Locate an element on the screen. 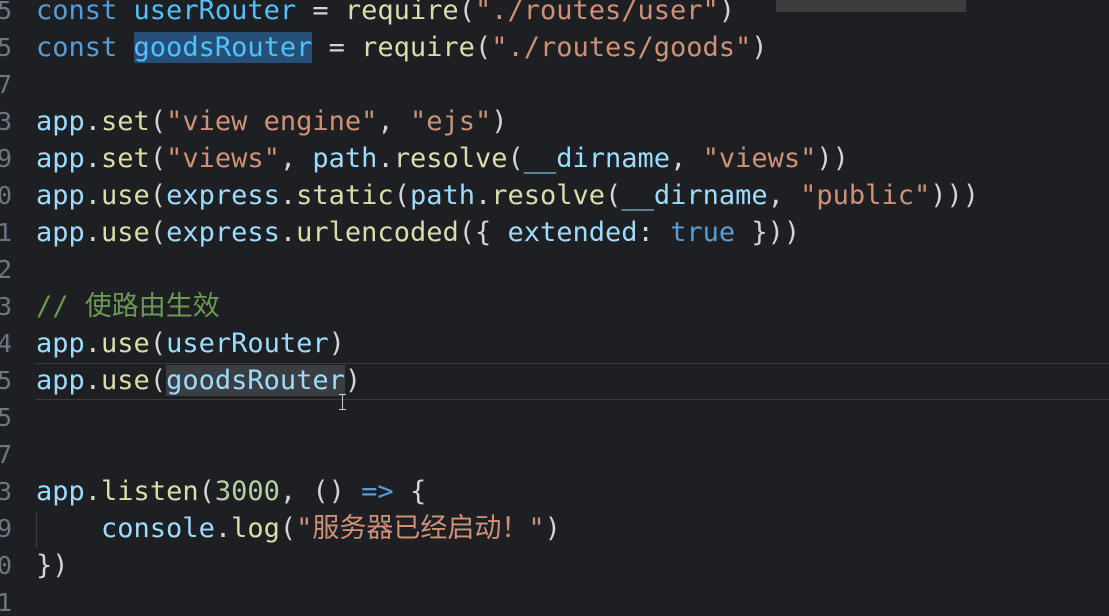  code-line: app.use(userRouter) is located at coordinates (190, 343).